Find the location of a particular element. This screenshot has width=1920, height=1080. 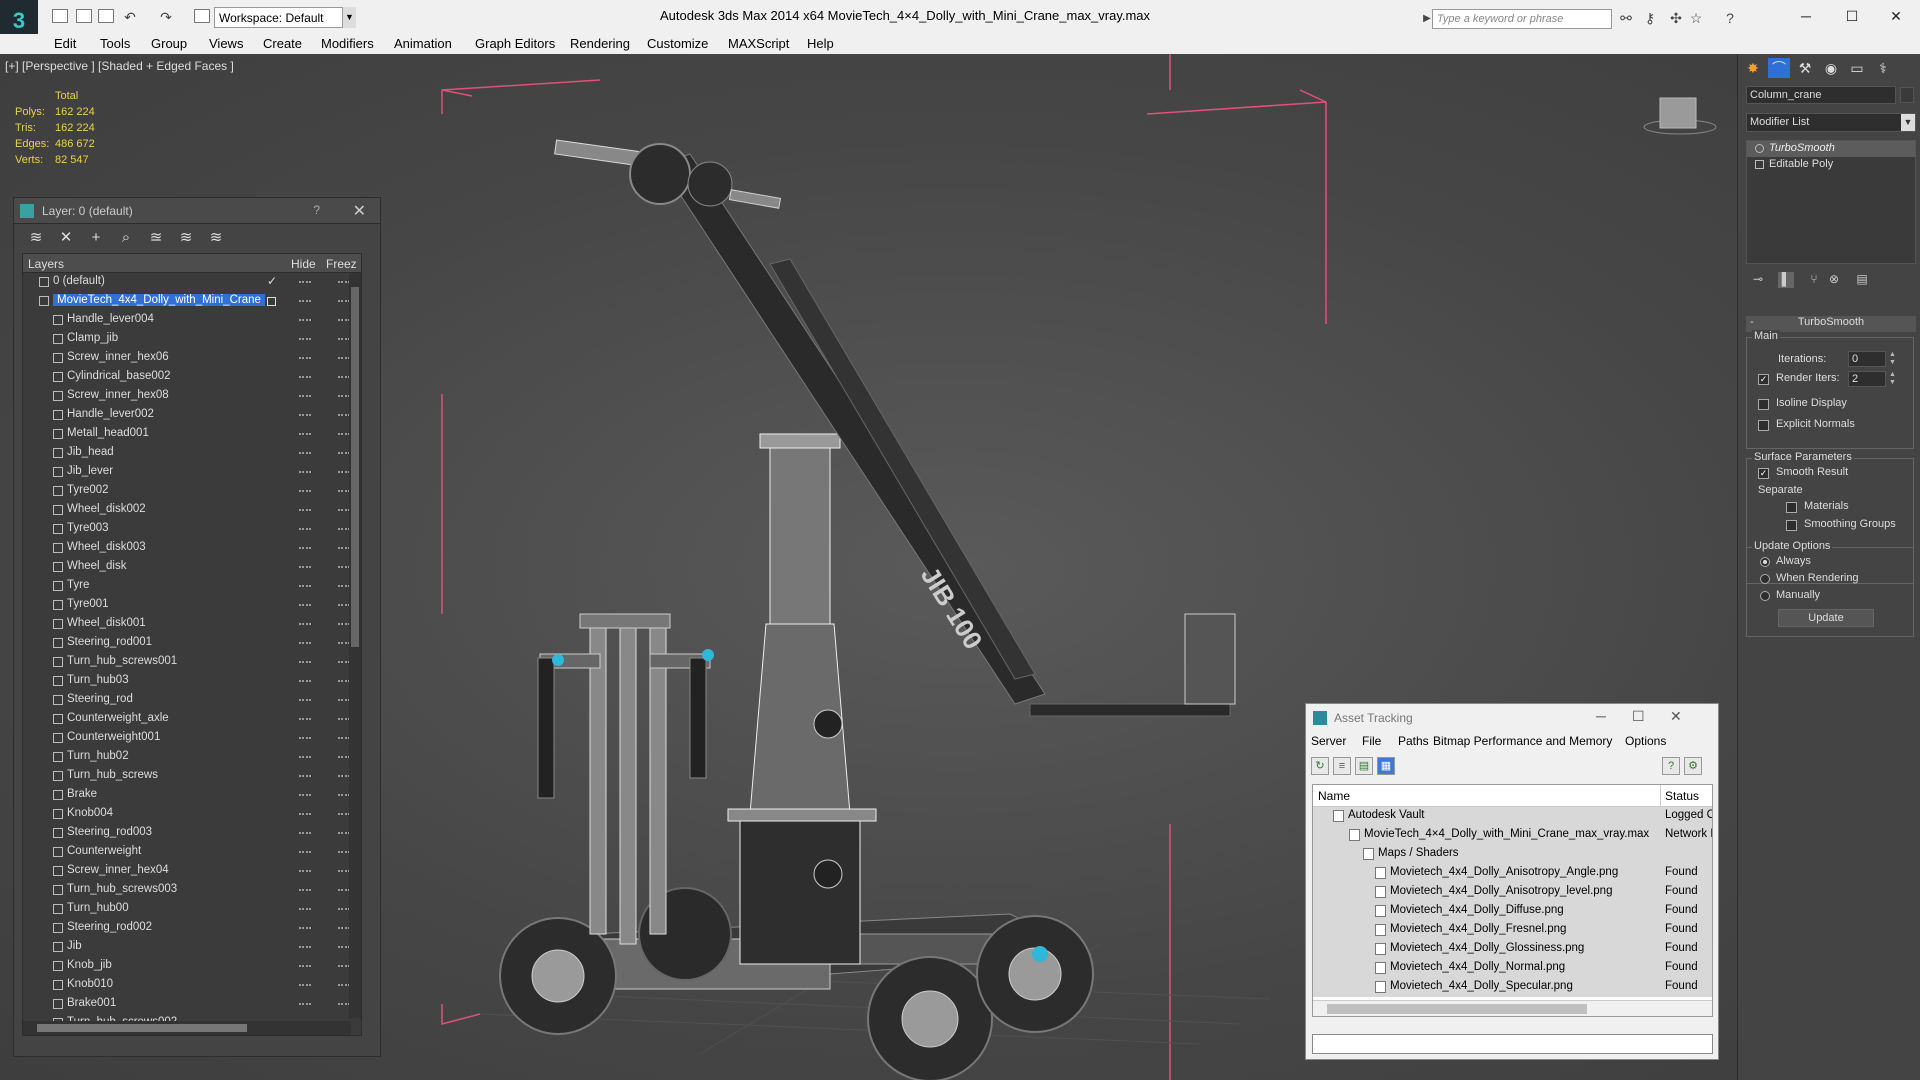

utilities-tab-icon: ⚕ is located at coordinates (1883, 68).